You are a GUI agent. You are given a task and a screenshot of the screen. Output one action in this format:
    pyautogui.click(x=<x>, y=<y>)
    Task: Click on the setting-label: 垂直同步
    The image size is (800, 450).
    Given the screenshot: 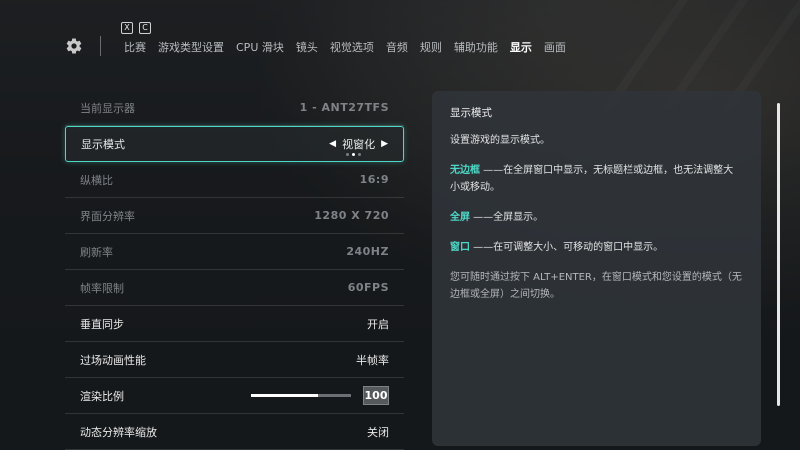 What is the action you would take?
    pyautogui.click(x=102, y=324)
    